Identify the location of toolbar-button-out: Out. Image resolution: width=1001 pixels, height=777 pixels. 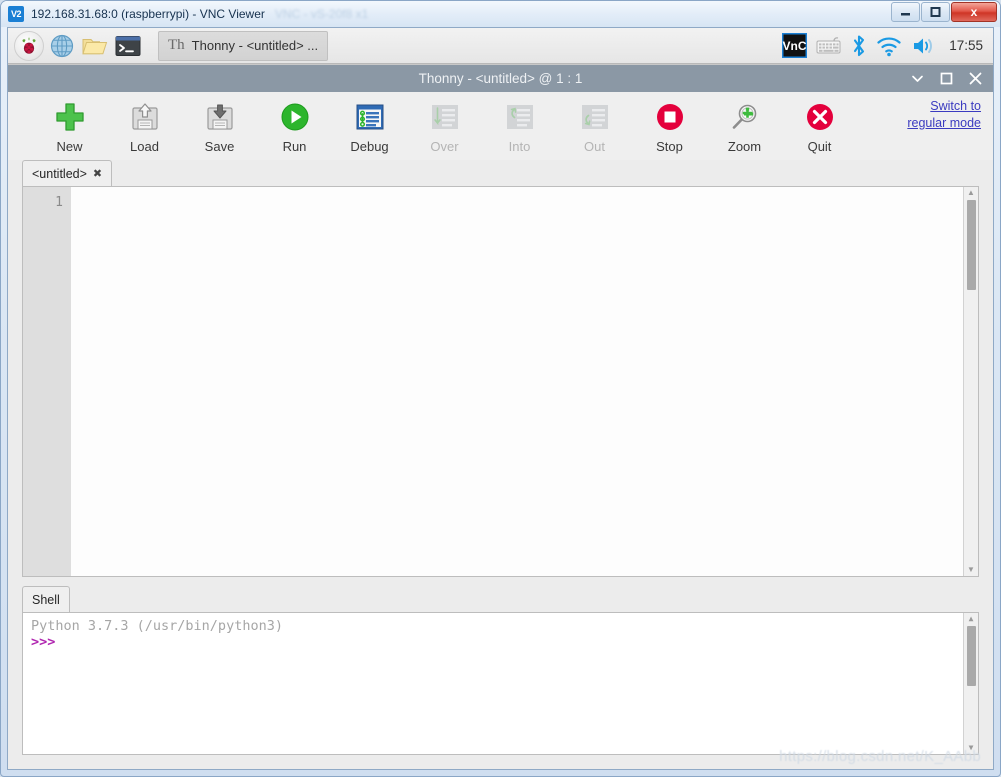
(594, 127).